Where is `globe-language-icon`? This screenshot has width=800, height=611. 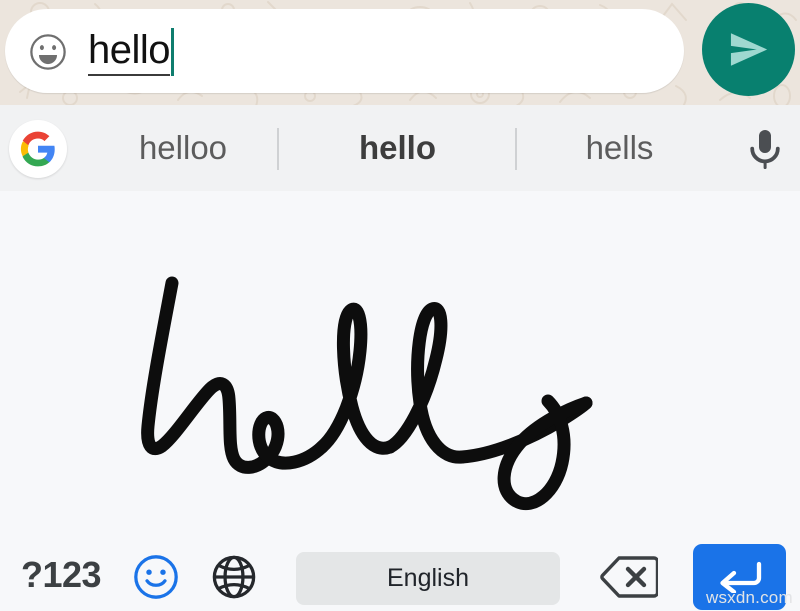 globe-language-icon is located at coordinates (234, 577).